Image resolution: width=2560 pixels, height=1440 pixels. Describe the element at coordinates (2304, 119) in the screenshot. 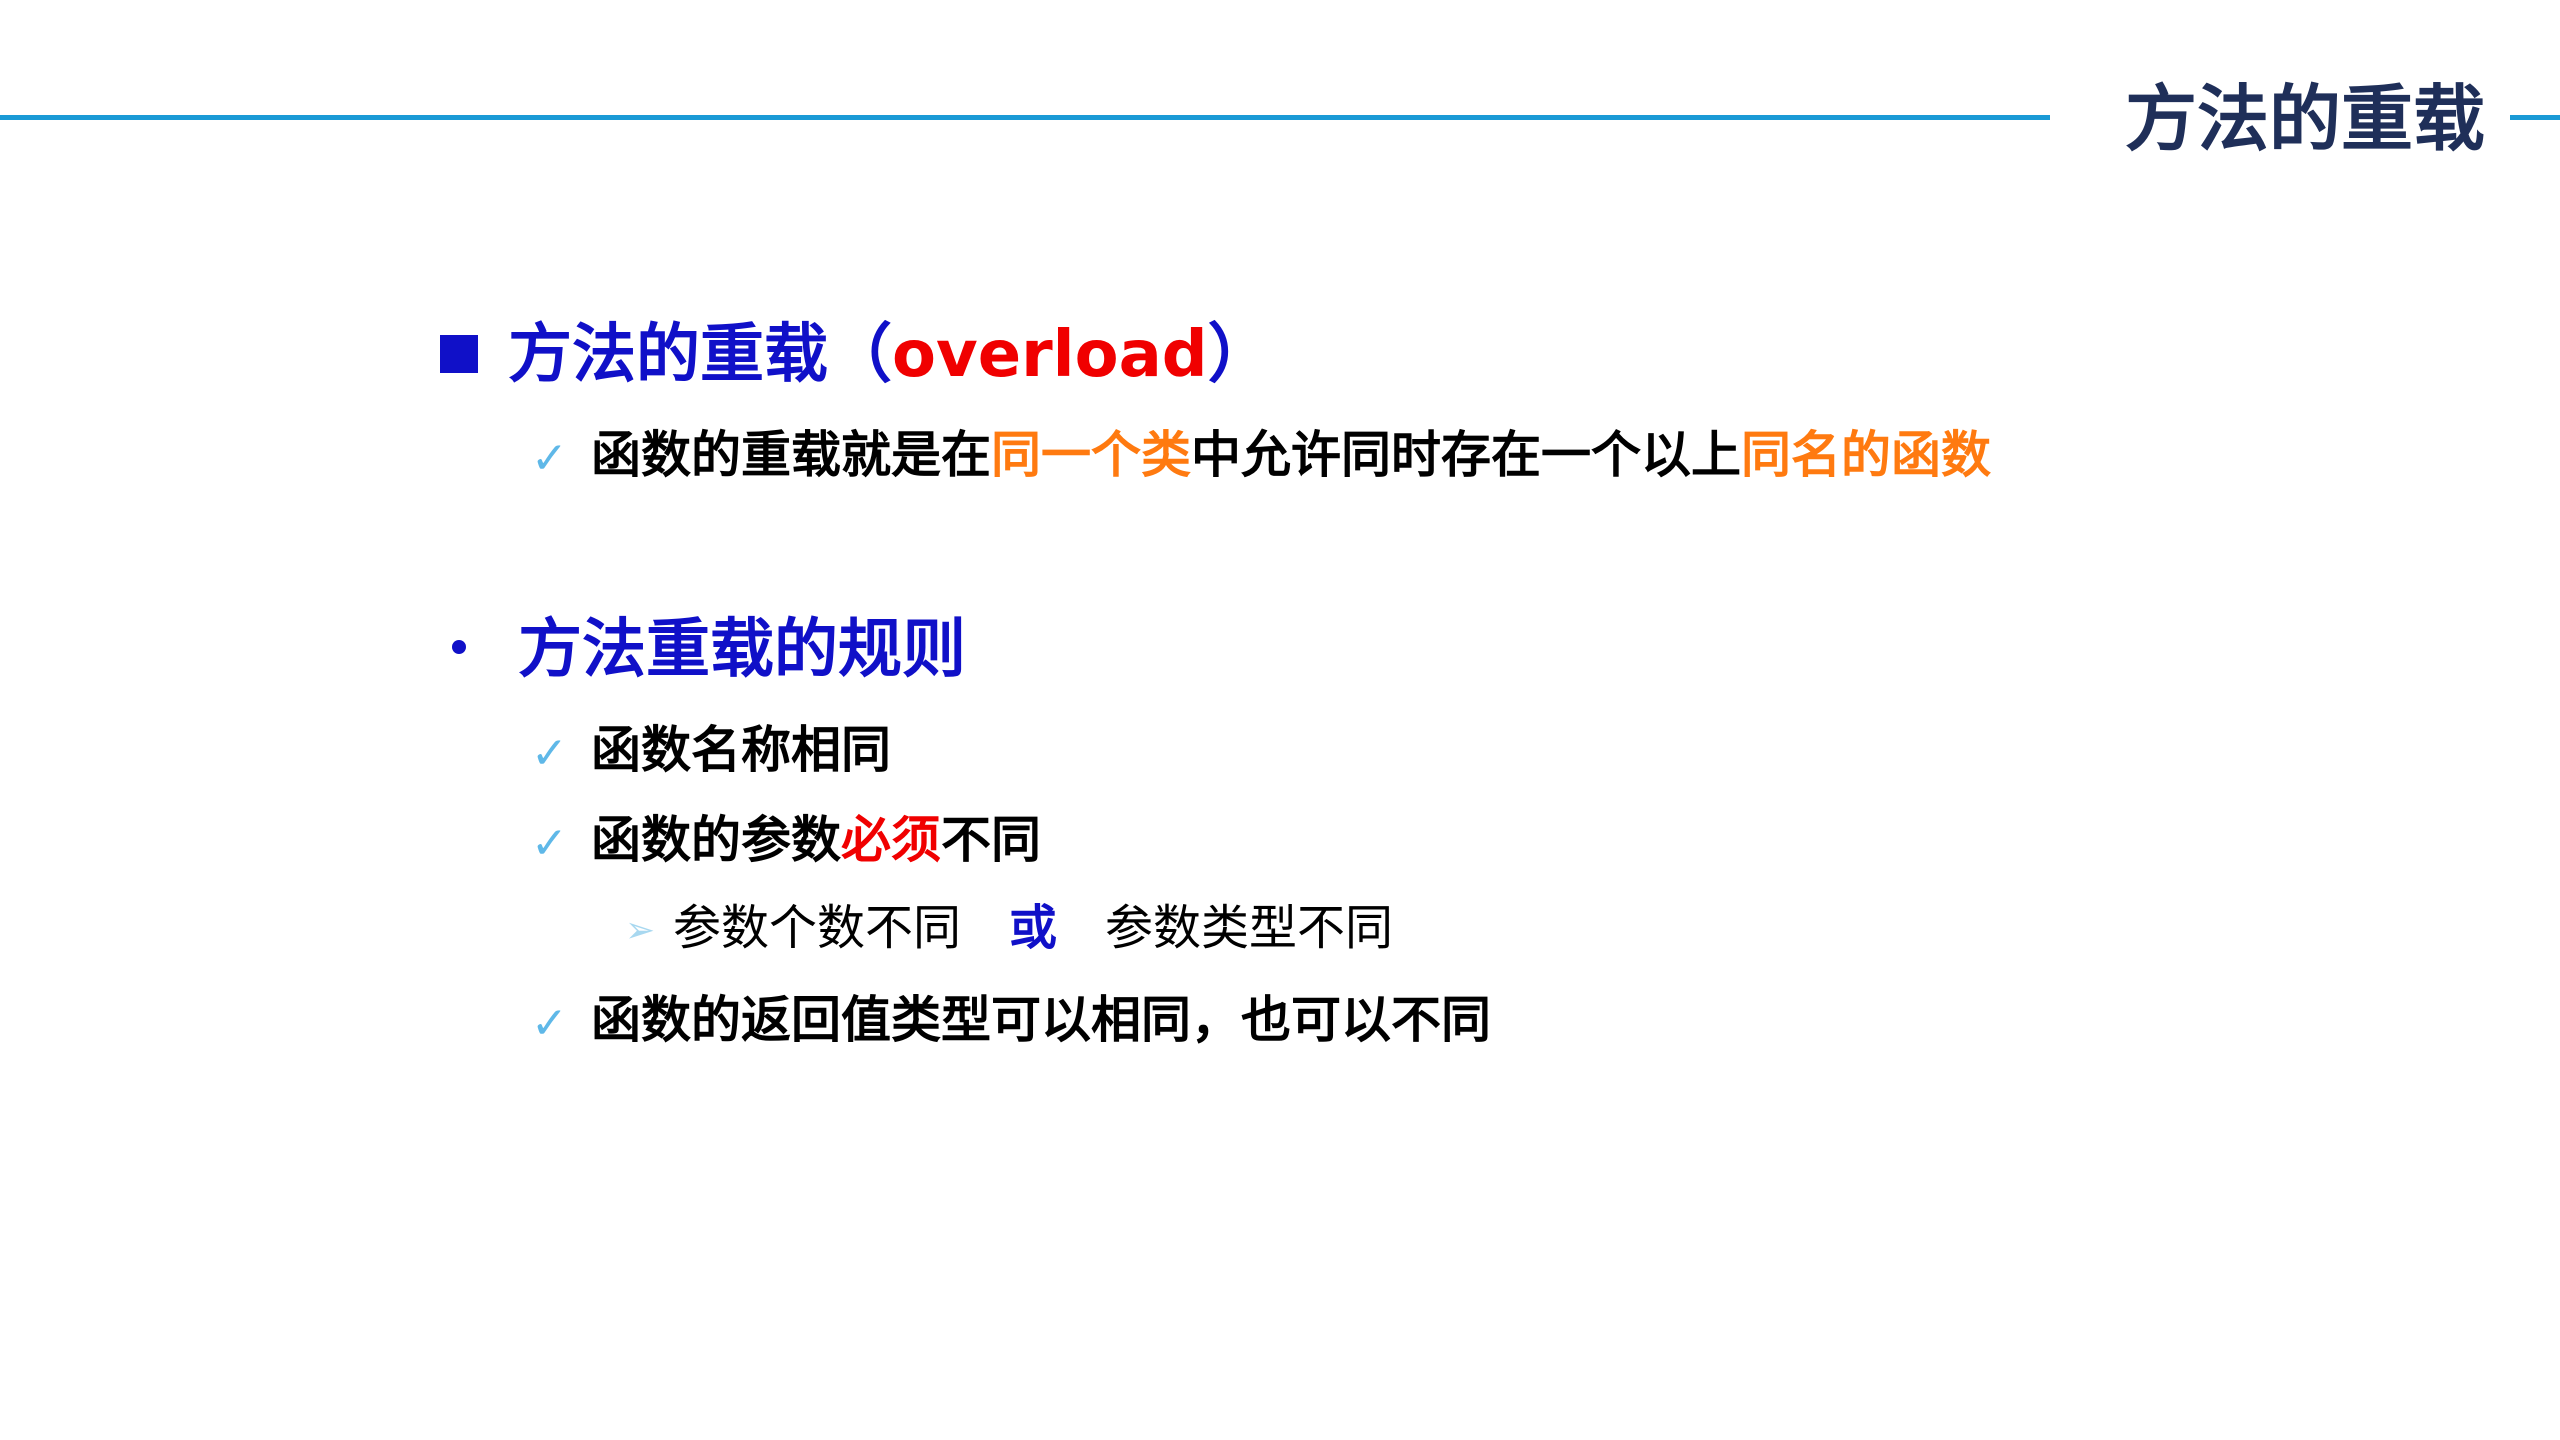

I see `page-title: 方法的重载` at that location.